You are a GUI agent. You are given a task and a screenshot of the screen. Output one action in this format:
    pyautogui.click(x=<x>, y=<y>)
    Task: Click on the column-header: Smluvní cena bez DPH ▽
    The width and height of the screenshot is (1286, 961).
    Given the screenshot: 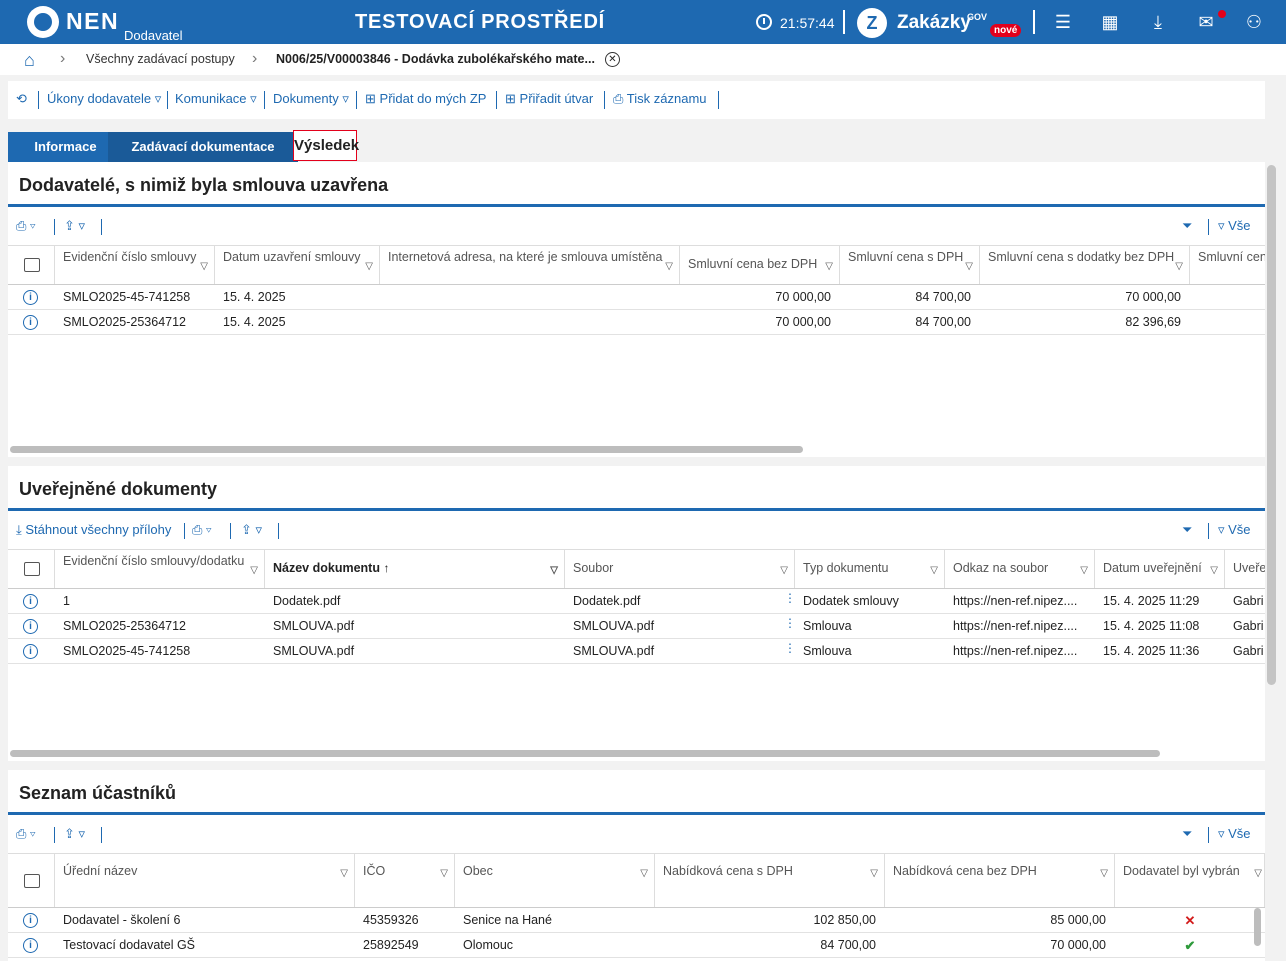 What is the action you would take?
    pyautogui.click(x=760, y=265)
    